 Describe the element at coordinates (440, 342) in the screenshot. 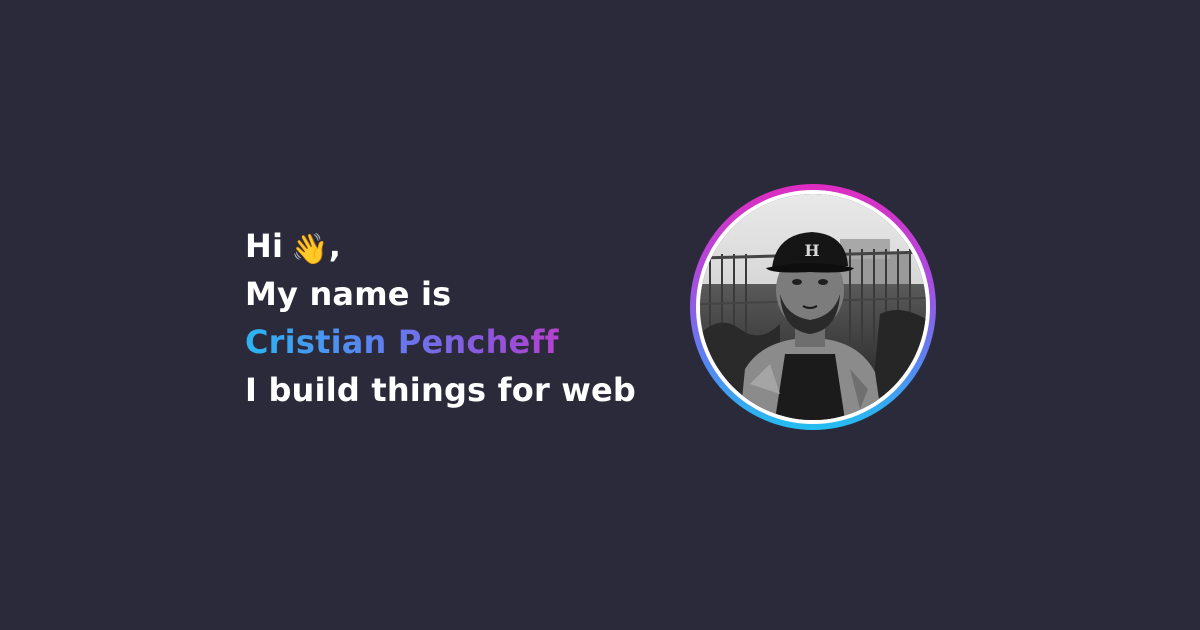

I see `person-name: Cristian Pencheff` at that location.